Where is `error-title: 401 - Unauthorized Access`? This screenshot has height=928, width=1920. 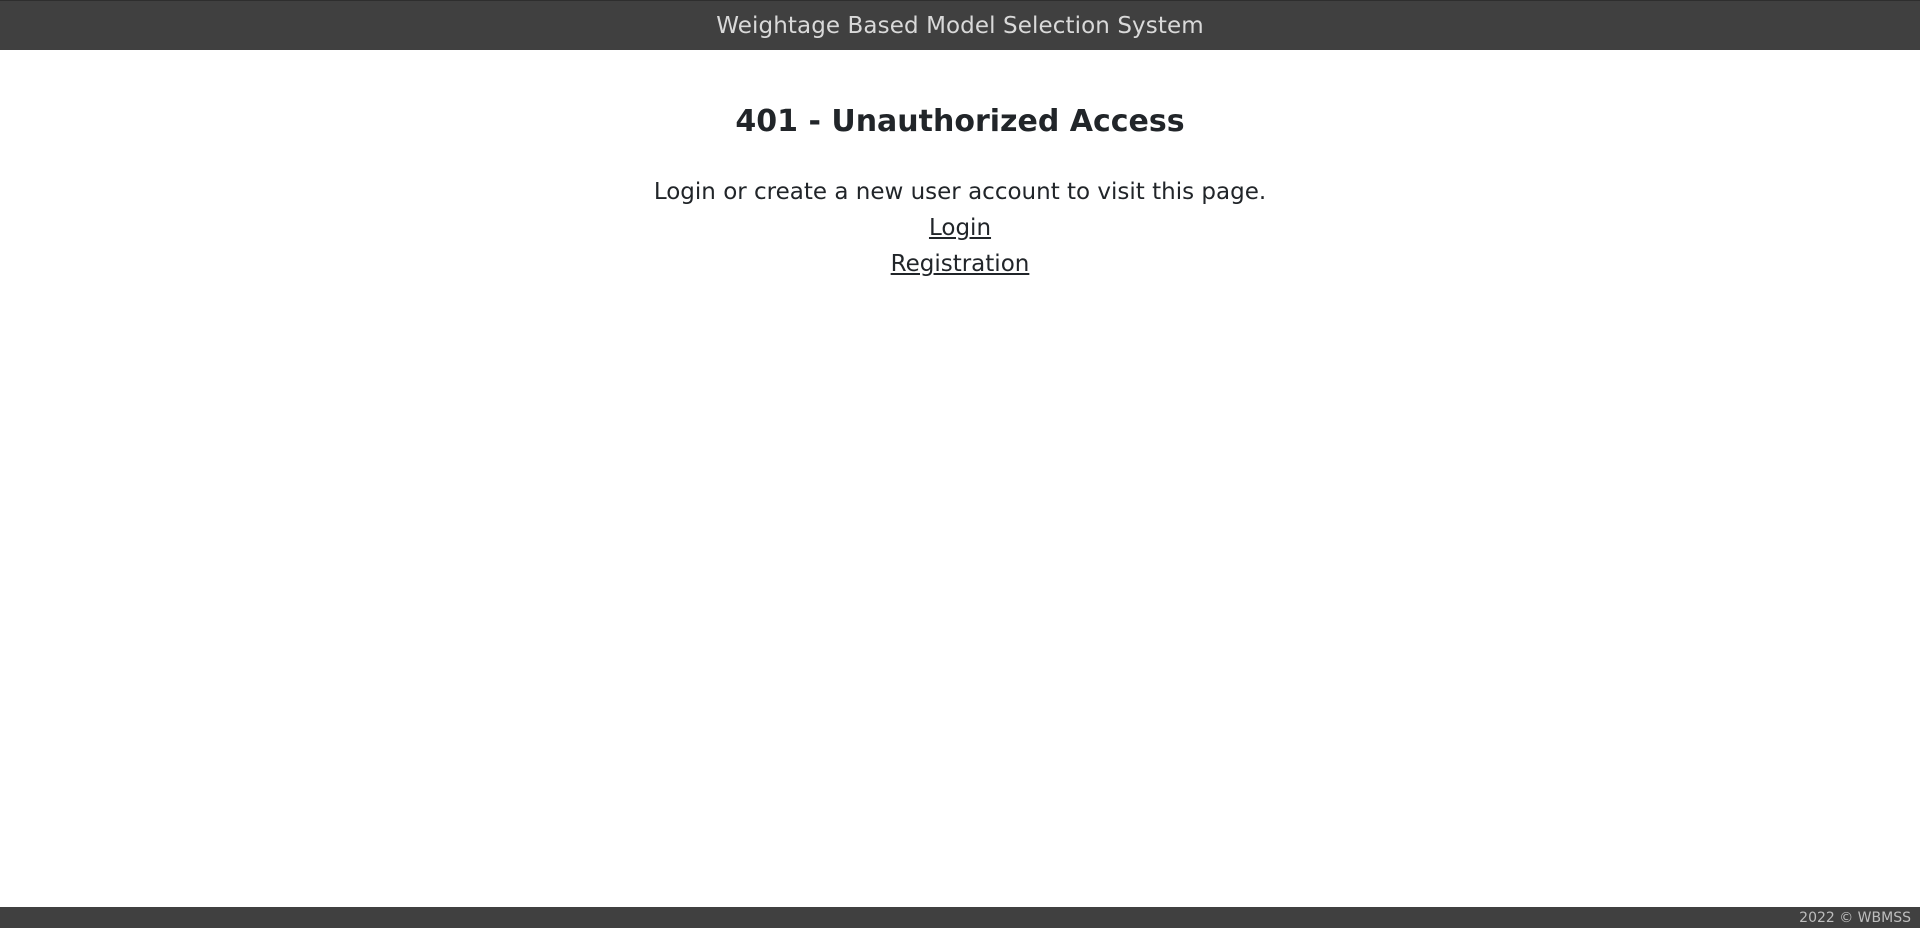 error-title: 401 - Unauthorized Access is located at coordinates (960, 121).